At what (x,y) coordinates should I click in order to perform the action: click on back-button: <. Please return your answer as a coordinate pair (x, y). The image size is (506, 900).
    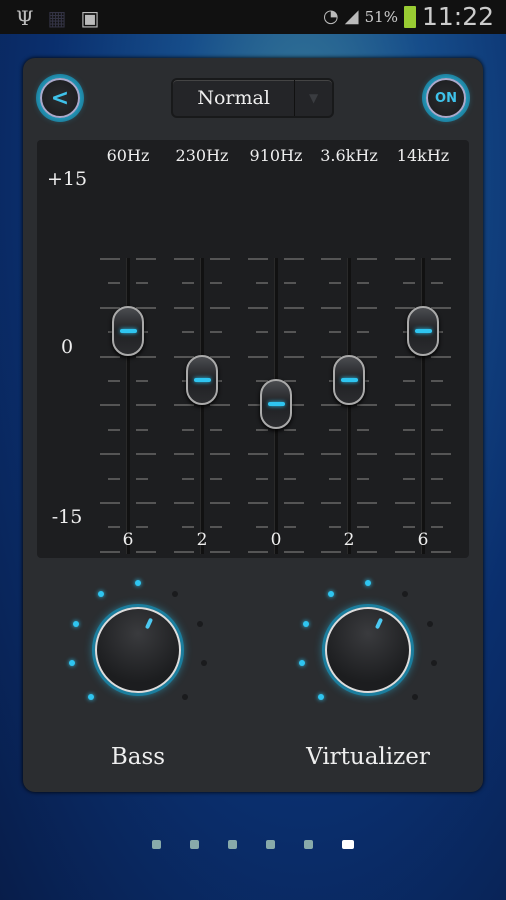
    Looking at the image, I should click on (60, 98).